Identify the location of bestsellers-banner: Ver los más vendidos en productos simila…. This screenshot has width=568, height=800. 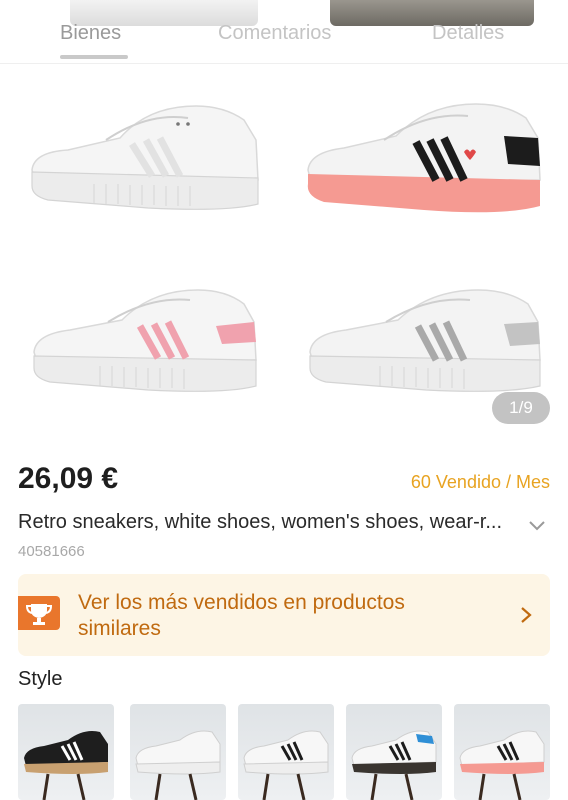
(284, 615).